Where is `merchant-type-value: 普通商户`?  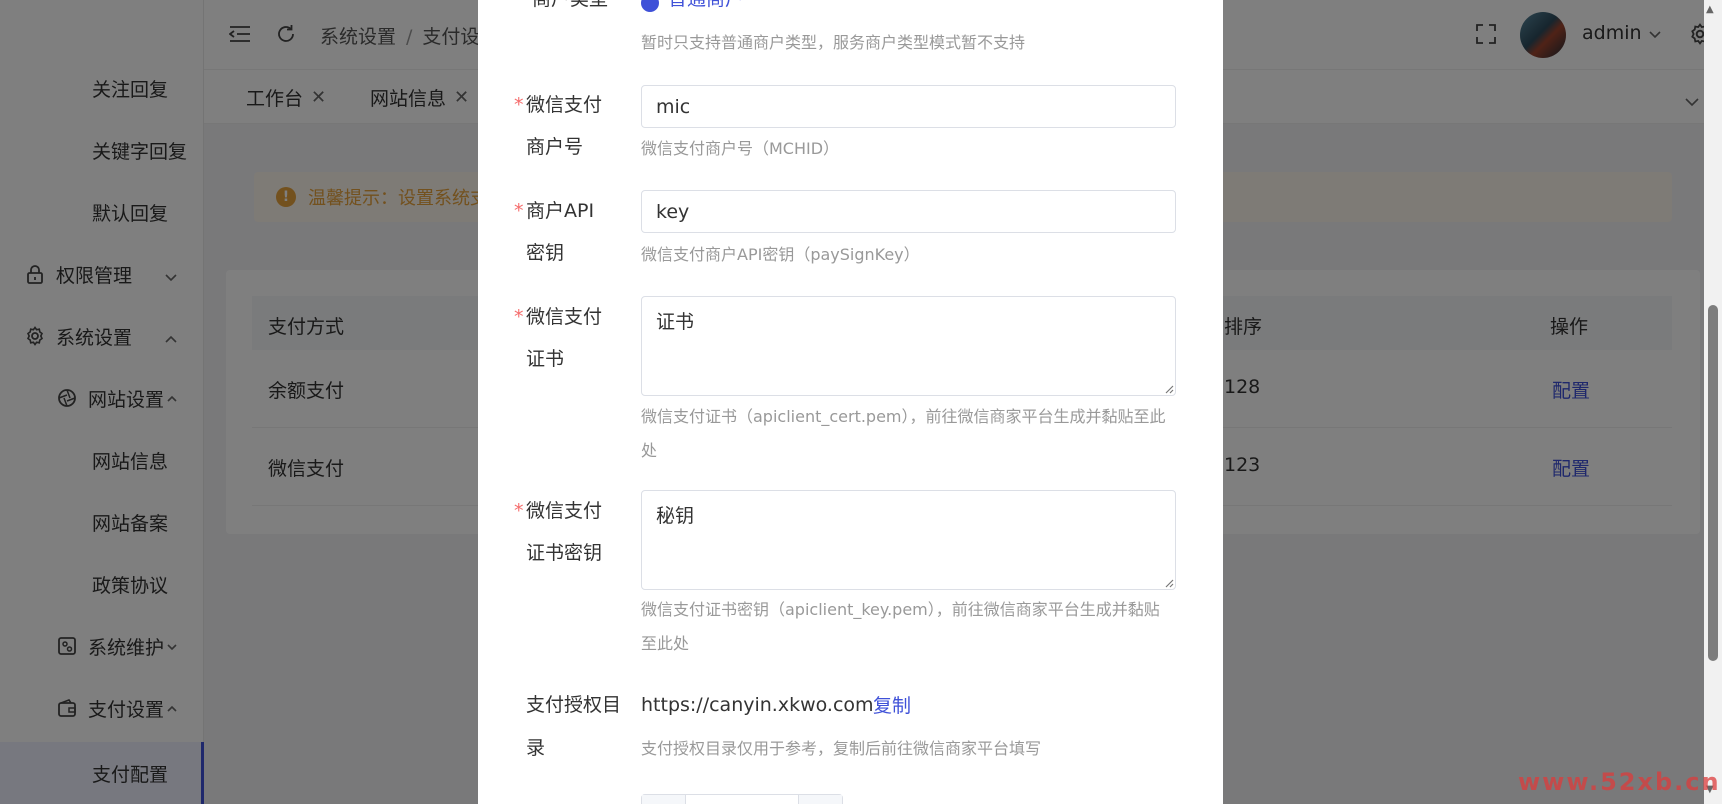 merchant-type-value: 普通商户 is located at coordinates (706, 10).